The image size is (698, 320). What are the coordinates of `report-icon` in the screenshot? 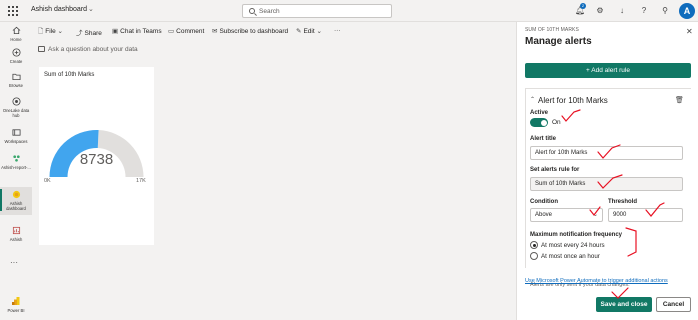 It's located at (16, 158).